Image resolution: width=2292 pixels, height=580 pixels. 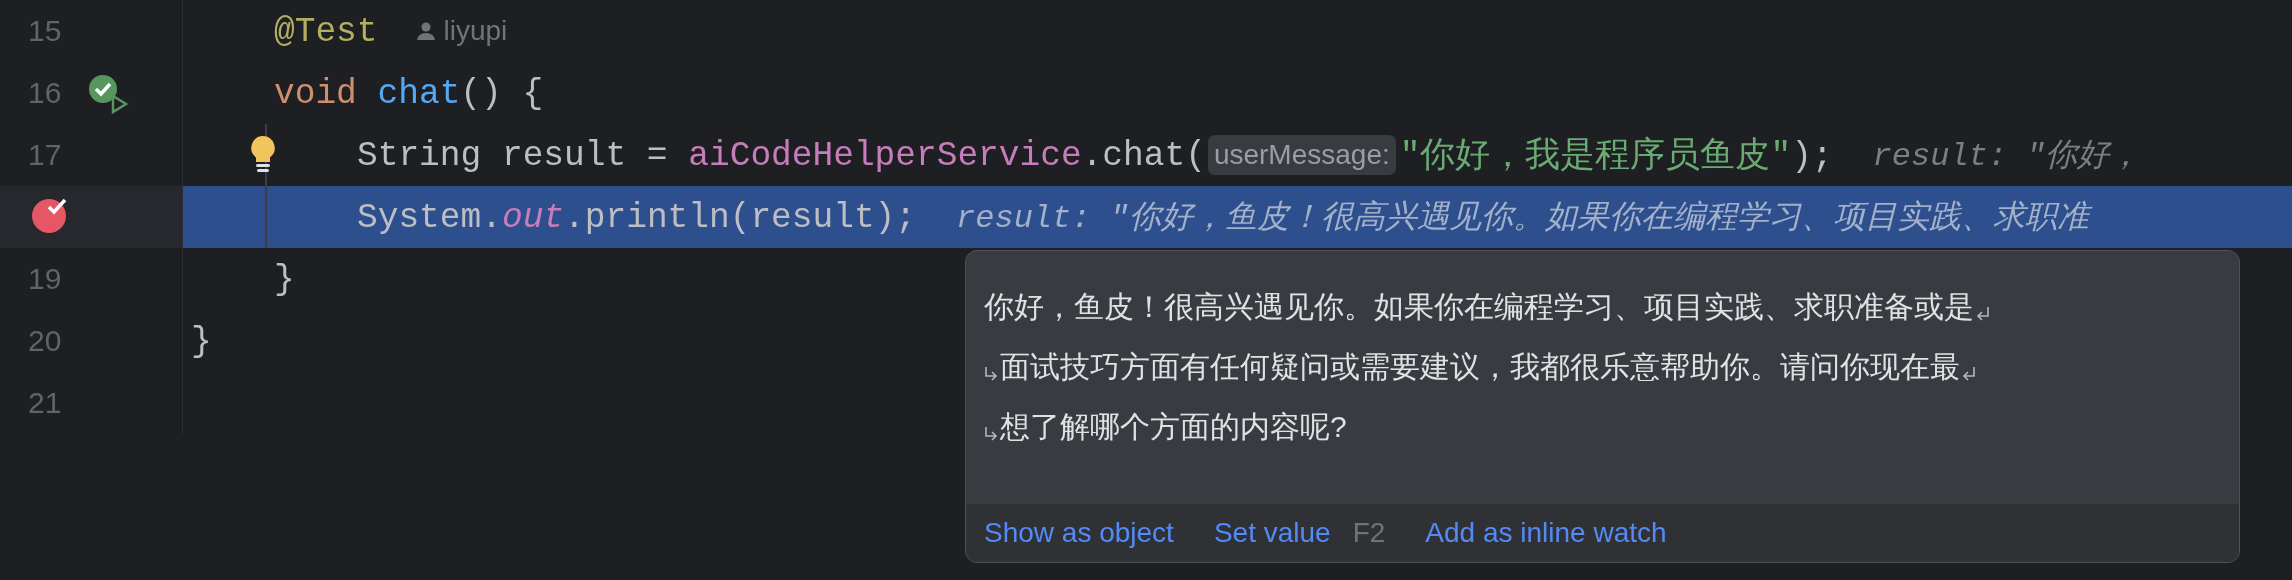 What do you see at coordinates (1173, 426) in the screenshot?
I see `value-text: 想了解哪个方面的内容呢?` at bounding box center [1173, 426].